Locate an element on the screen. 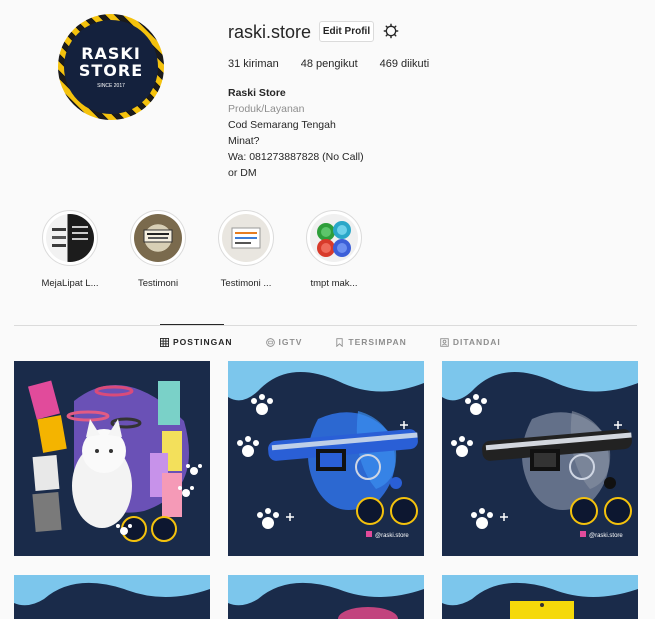 This screenshot has width=655, height=619. tab-saved: TERSIMPAN is located at coordinates (370, 342).